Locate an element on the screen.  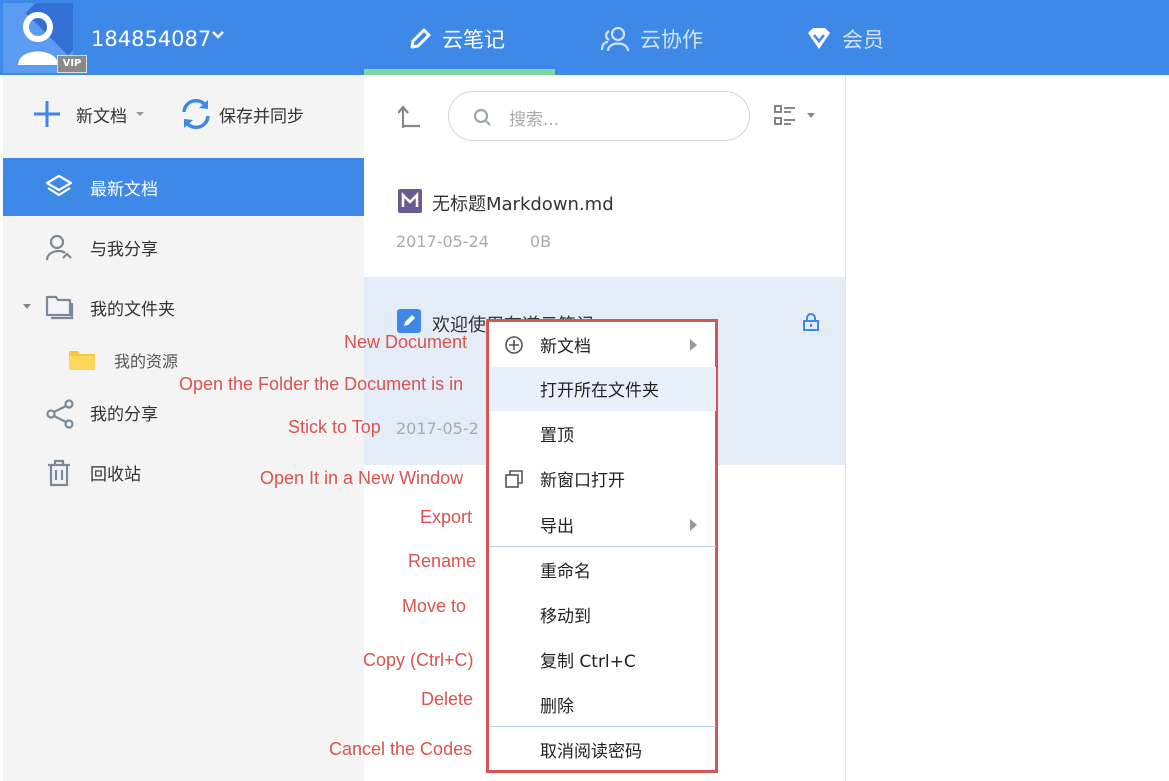
menu-item-export: 导出 is located at coordinates (603, 525).